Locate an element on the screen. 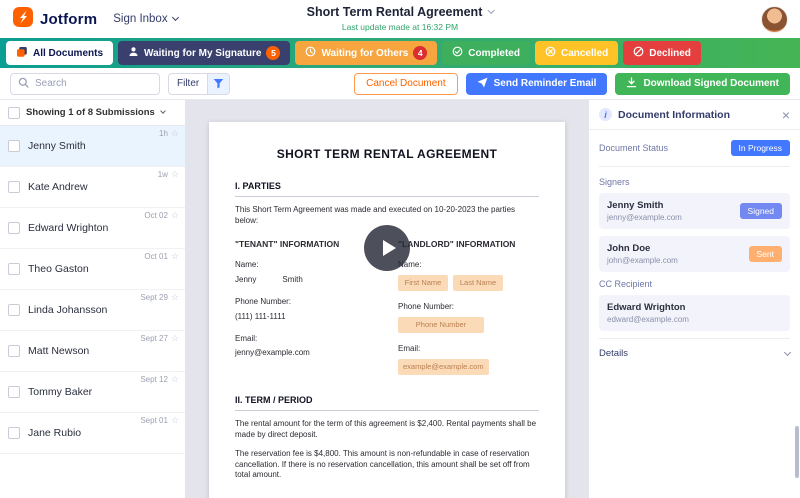 Image resolution: width=800 pixels, height=498 pixels. tab-badge: 5 is located at coordinates (273, 53).